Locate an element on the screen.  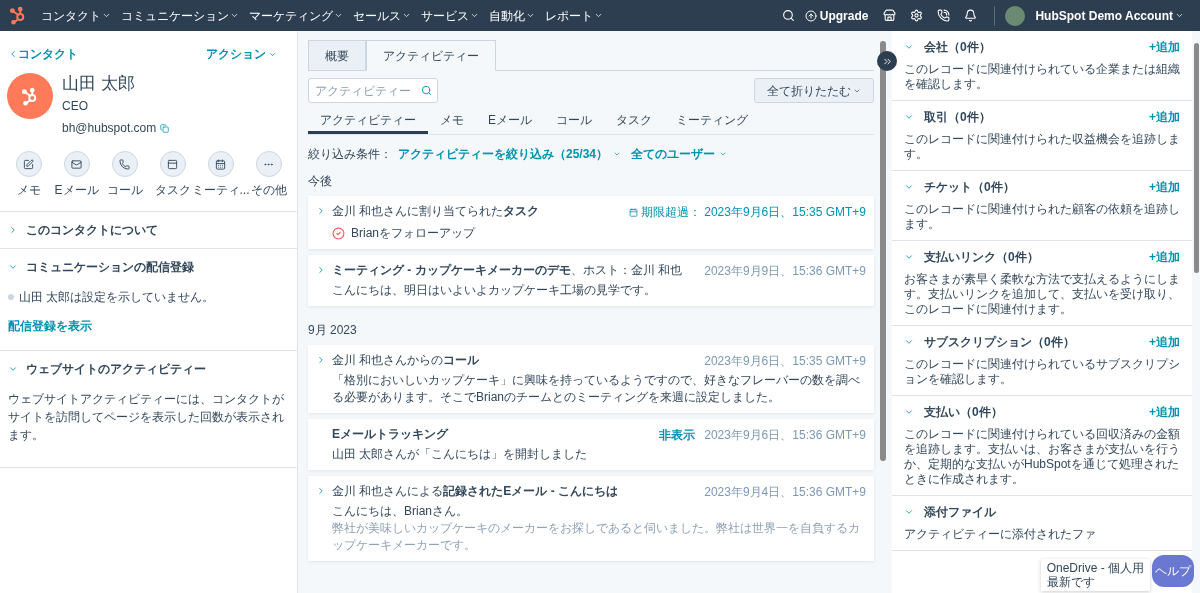
back-link: コンタクト is located at coordinates (43, 54).